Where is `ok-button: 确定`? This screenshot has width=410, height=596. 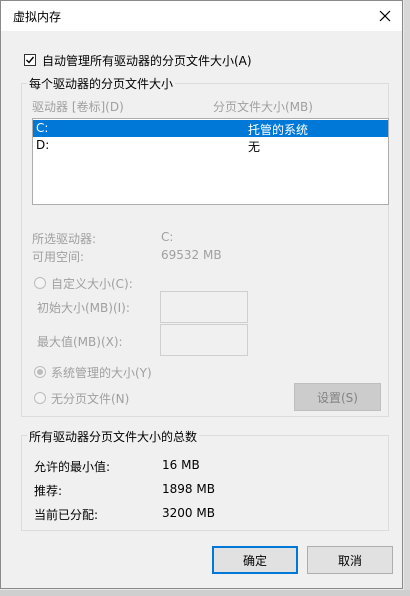 ok-button: 确定 is located at coordinates (255, 560).